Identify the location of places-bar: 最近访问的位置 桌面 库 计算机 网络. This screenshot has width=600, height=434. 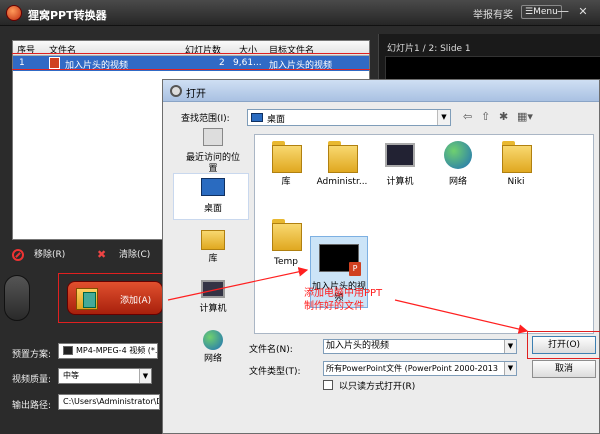
(213, 250).